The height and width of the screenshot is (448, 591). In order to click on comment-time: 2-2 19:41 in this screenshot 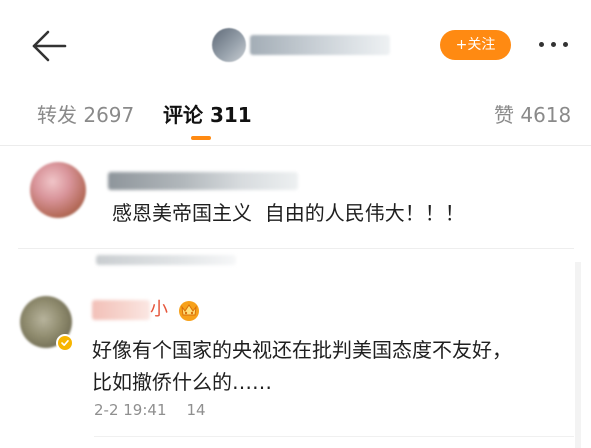, I will do `click(130, 410)`.